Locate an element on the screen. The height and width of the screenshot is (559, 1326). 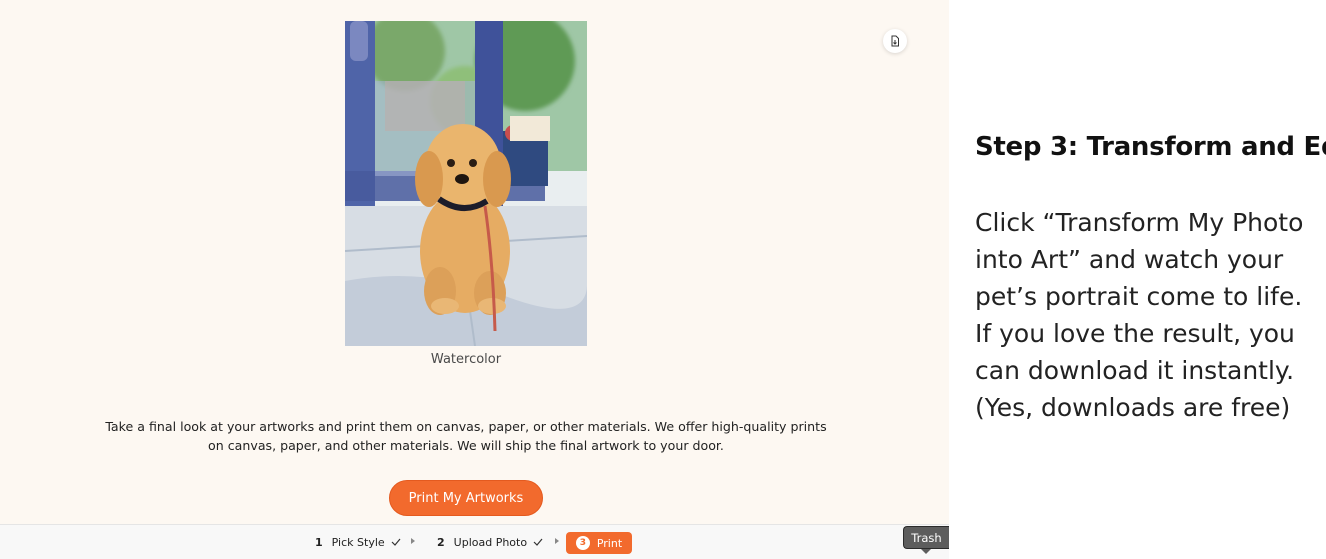
step-number: 3 is located at coordinates (582, 543).